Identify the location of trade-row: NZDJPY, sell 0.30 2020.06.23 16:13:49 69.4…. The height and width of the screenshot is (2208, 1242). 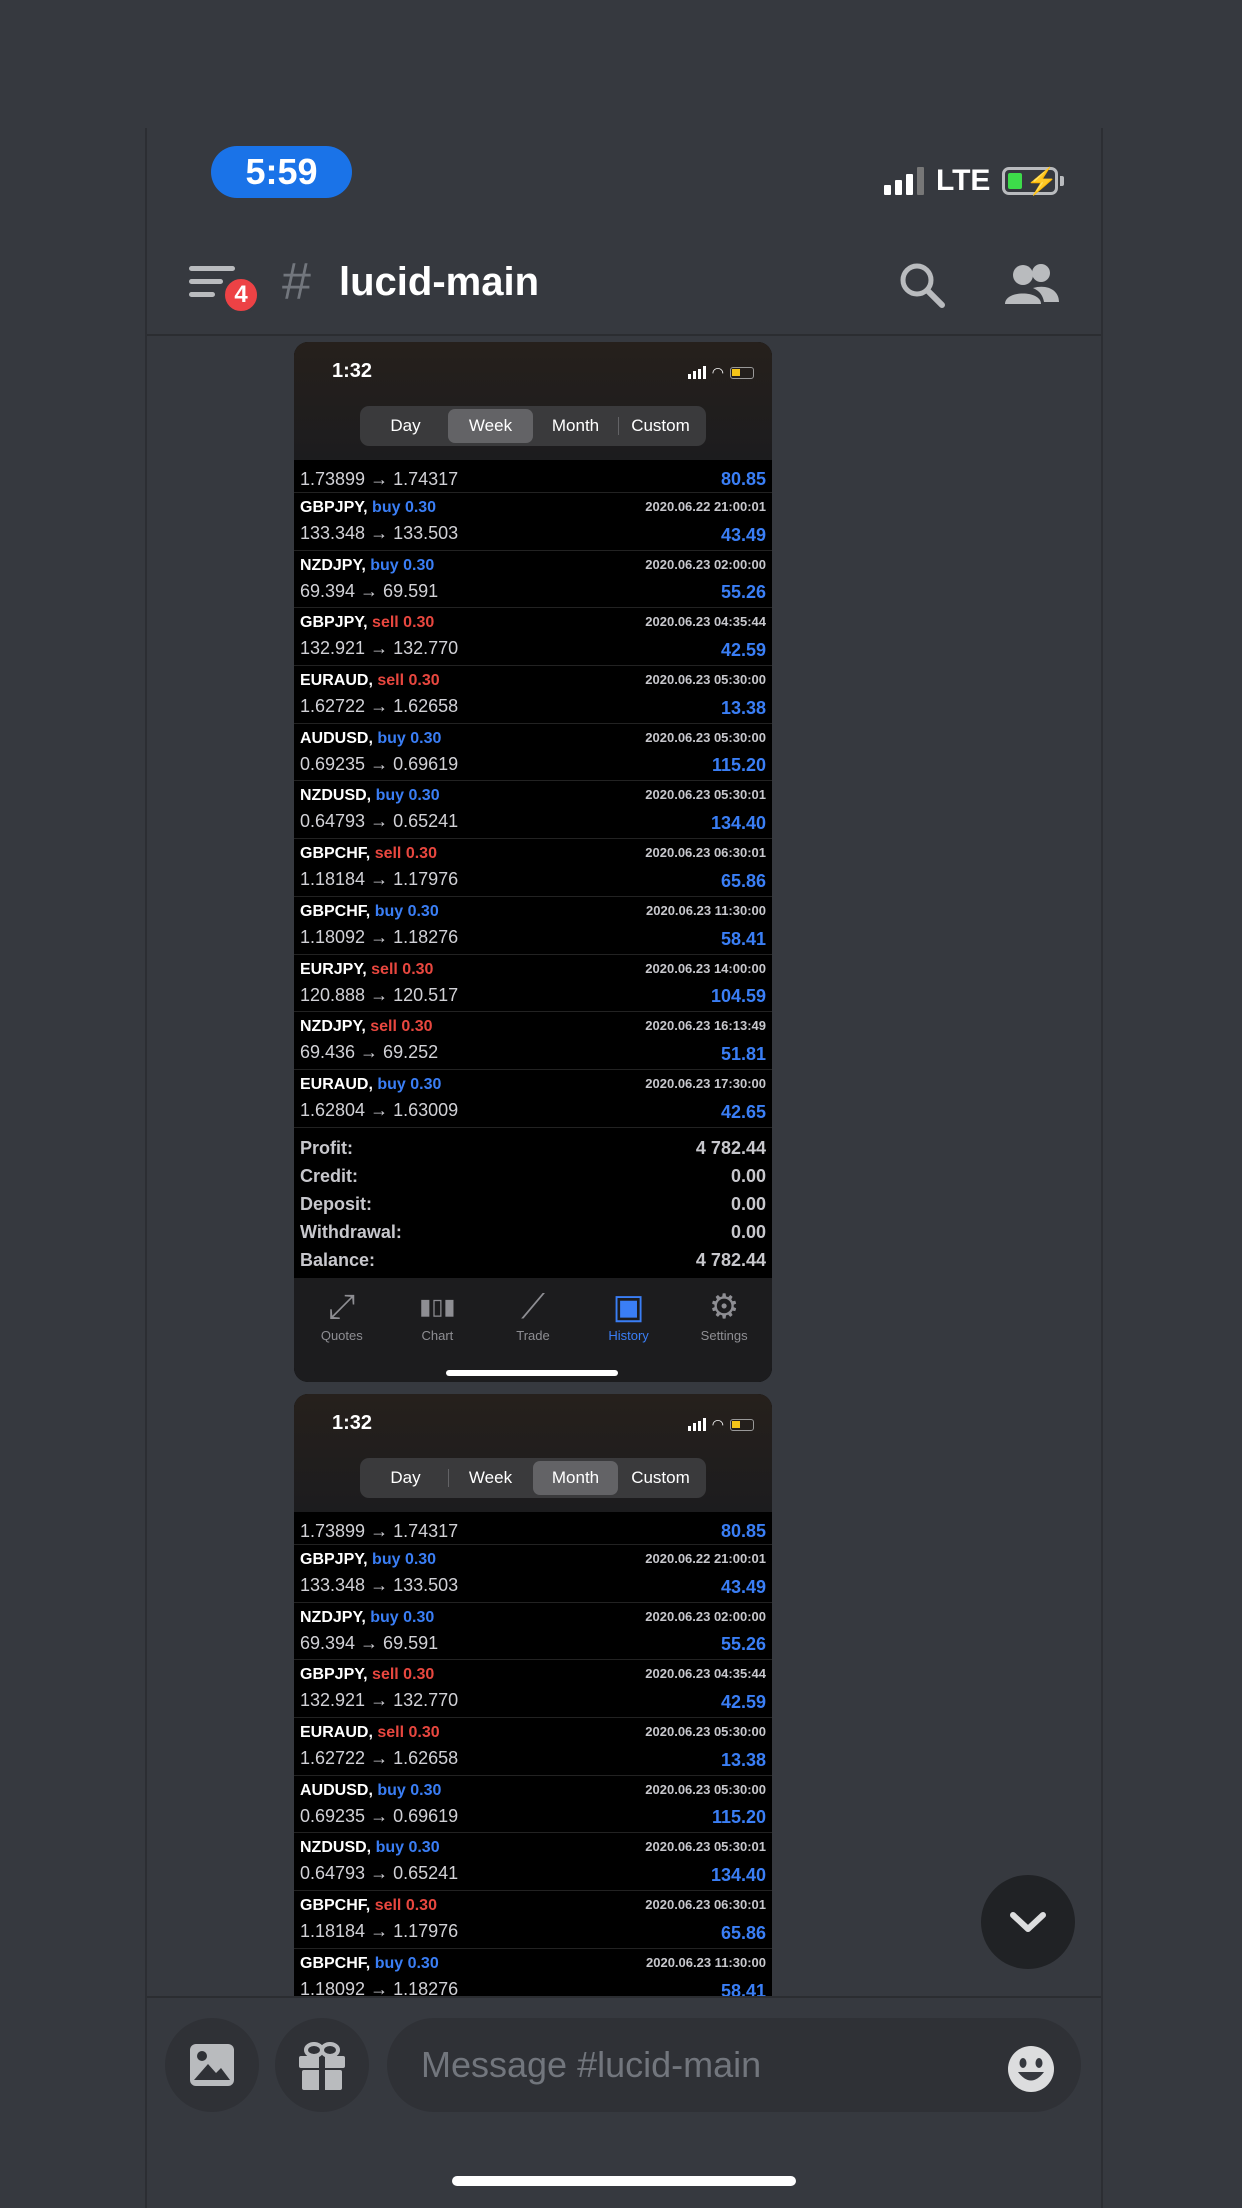
(533, 1041).